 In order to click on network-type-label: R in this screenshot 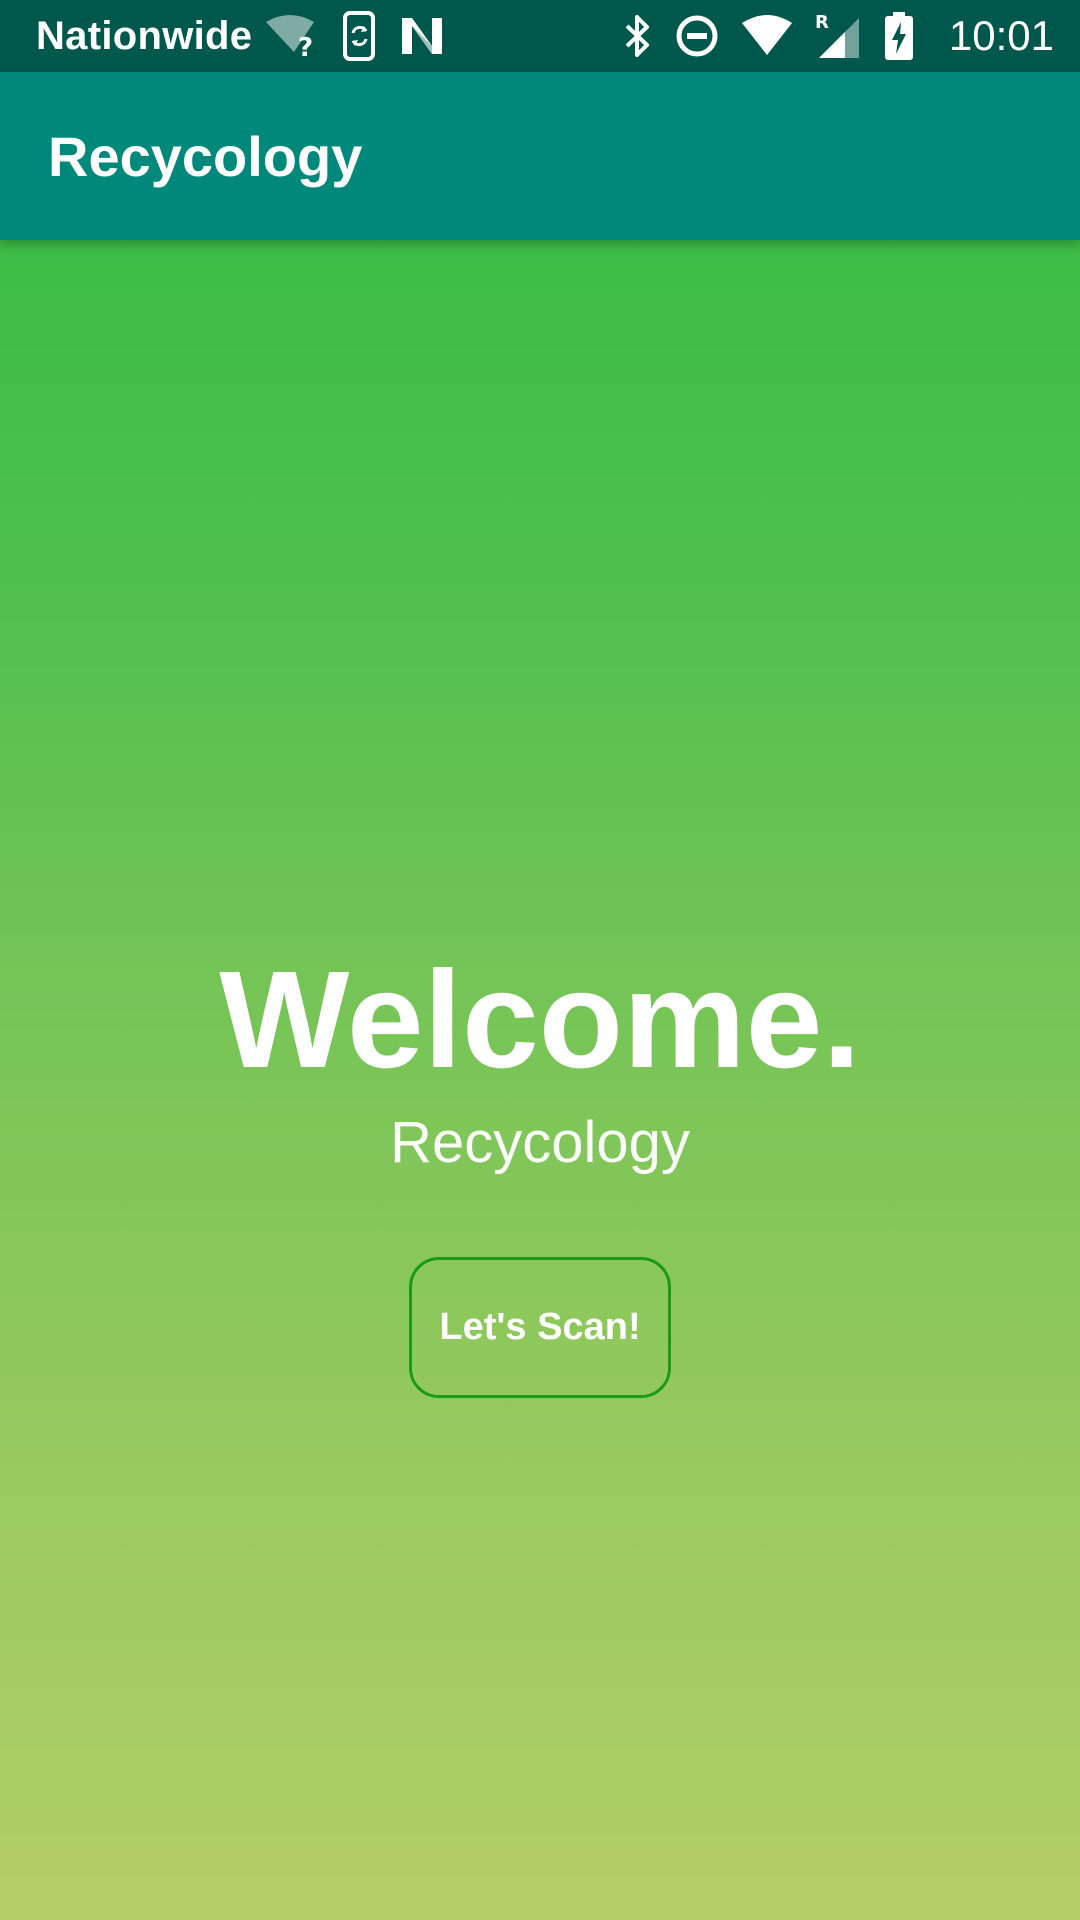, I will do `click(822, 22)`.